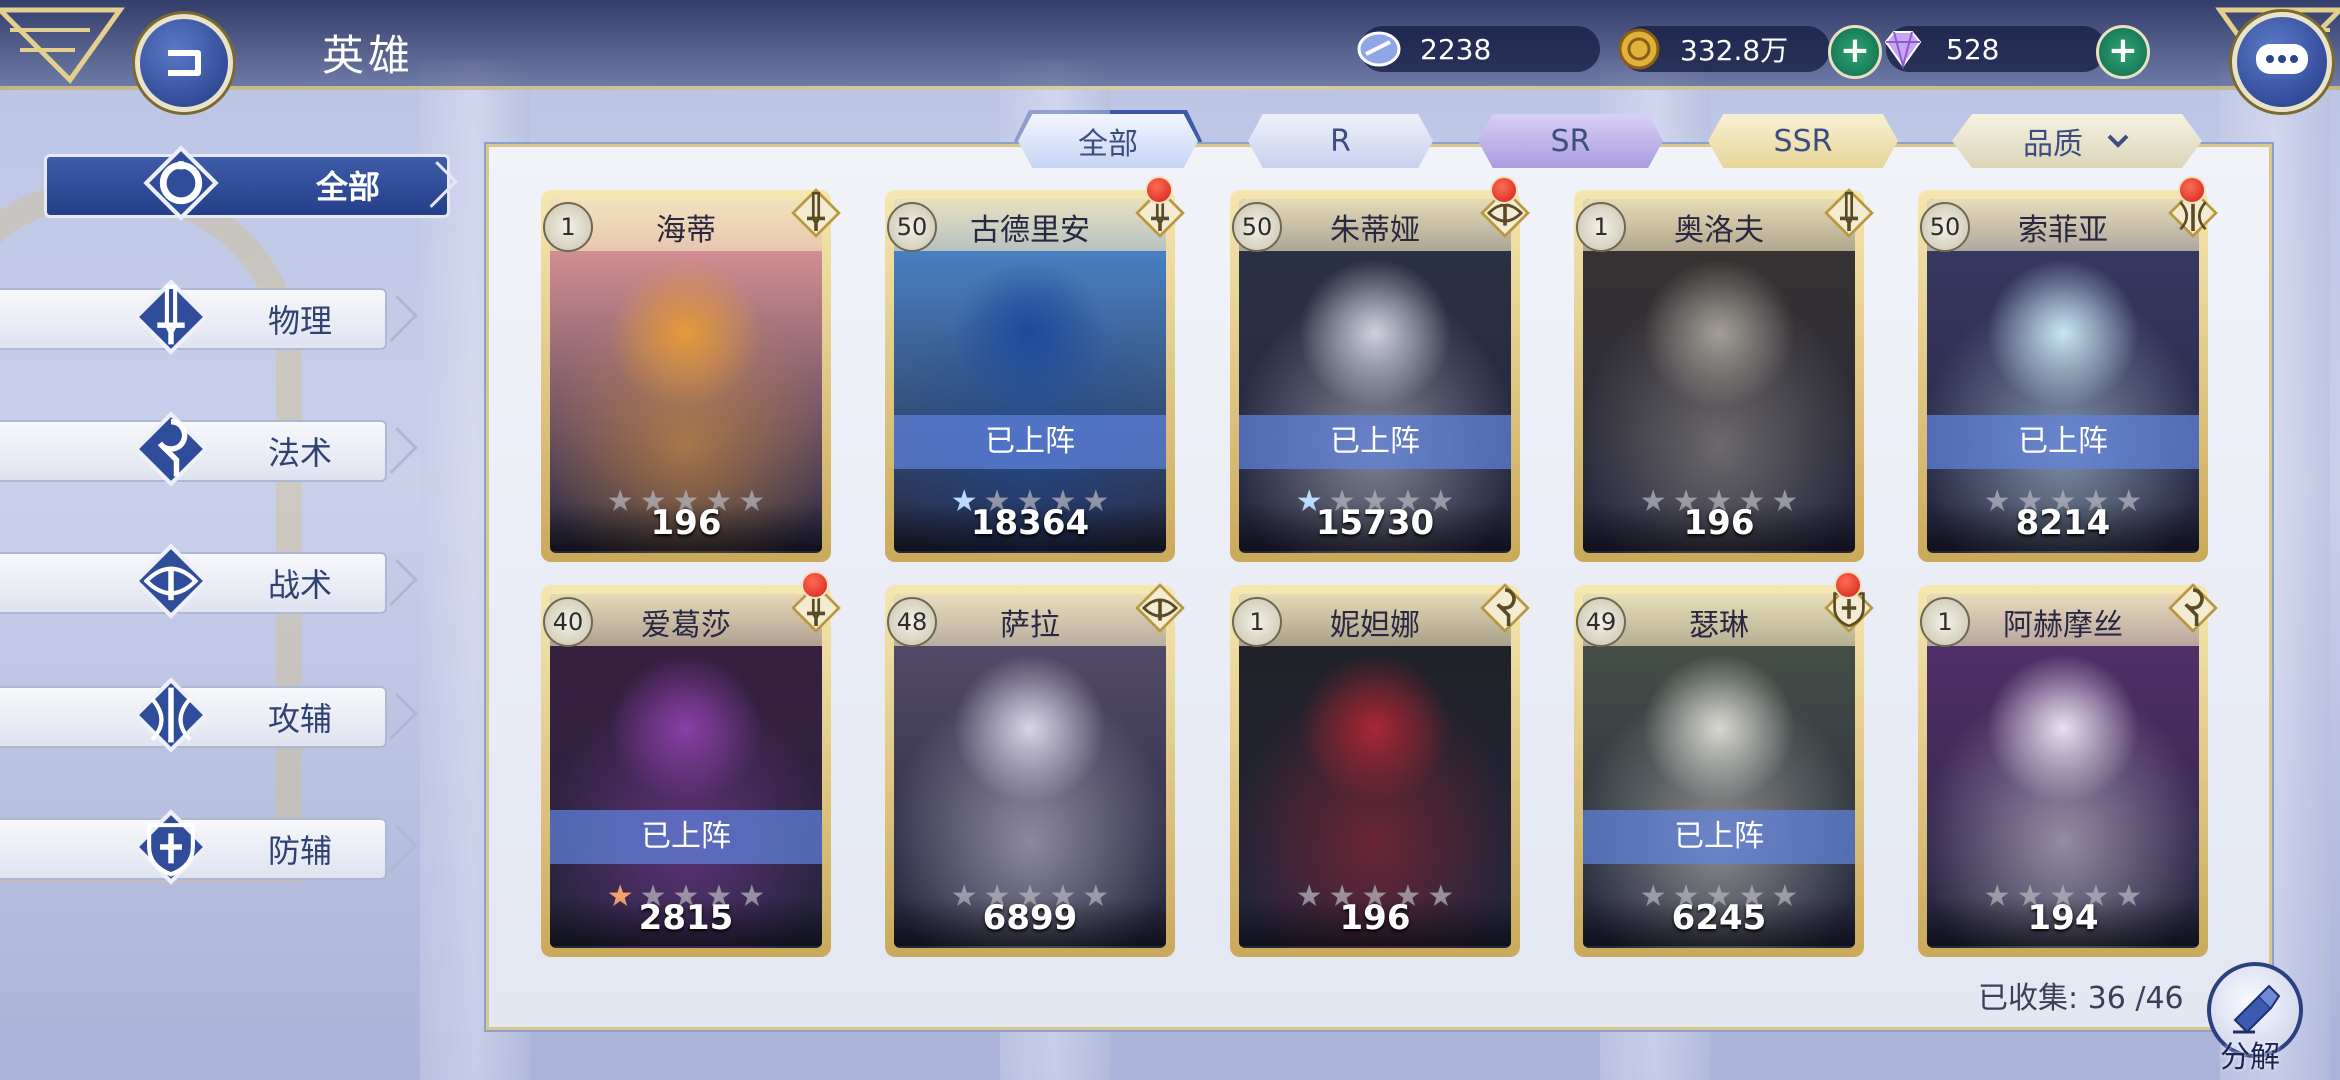 Image resolution: width=2340 pixels, height=1080 pixels. What do you see at coordinates (62, 45) in the screenshot?
I see `corner-ornament-left` at bounding box center [62, 45].